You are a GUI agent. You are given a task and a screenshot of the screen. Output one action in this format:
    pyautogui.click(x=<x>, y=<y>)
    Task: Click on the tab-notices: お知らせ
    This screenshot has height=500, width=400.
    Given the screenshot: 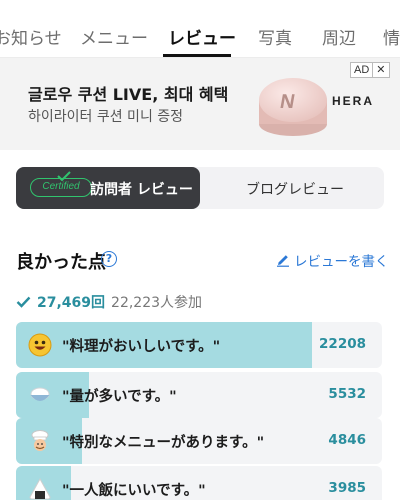 What is the action you would take?
    pyautogui.click(x=31, y=36)
    